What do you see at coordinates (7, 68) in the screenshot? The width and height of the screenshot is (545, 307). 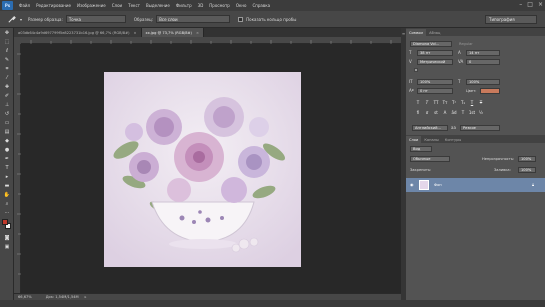 I see `crop-tool-icon: ⌗` at bounding box center [7, 68].